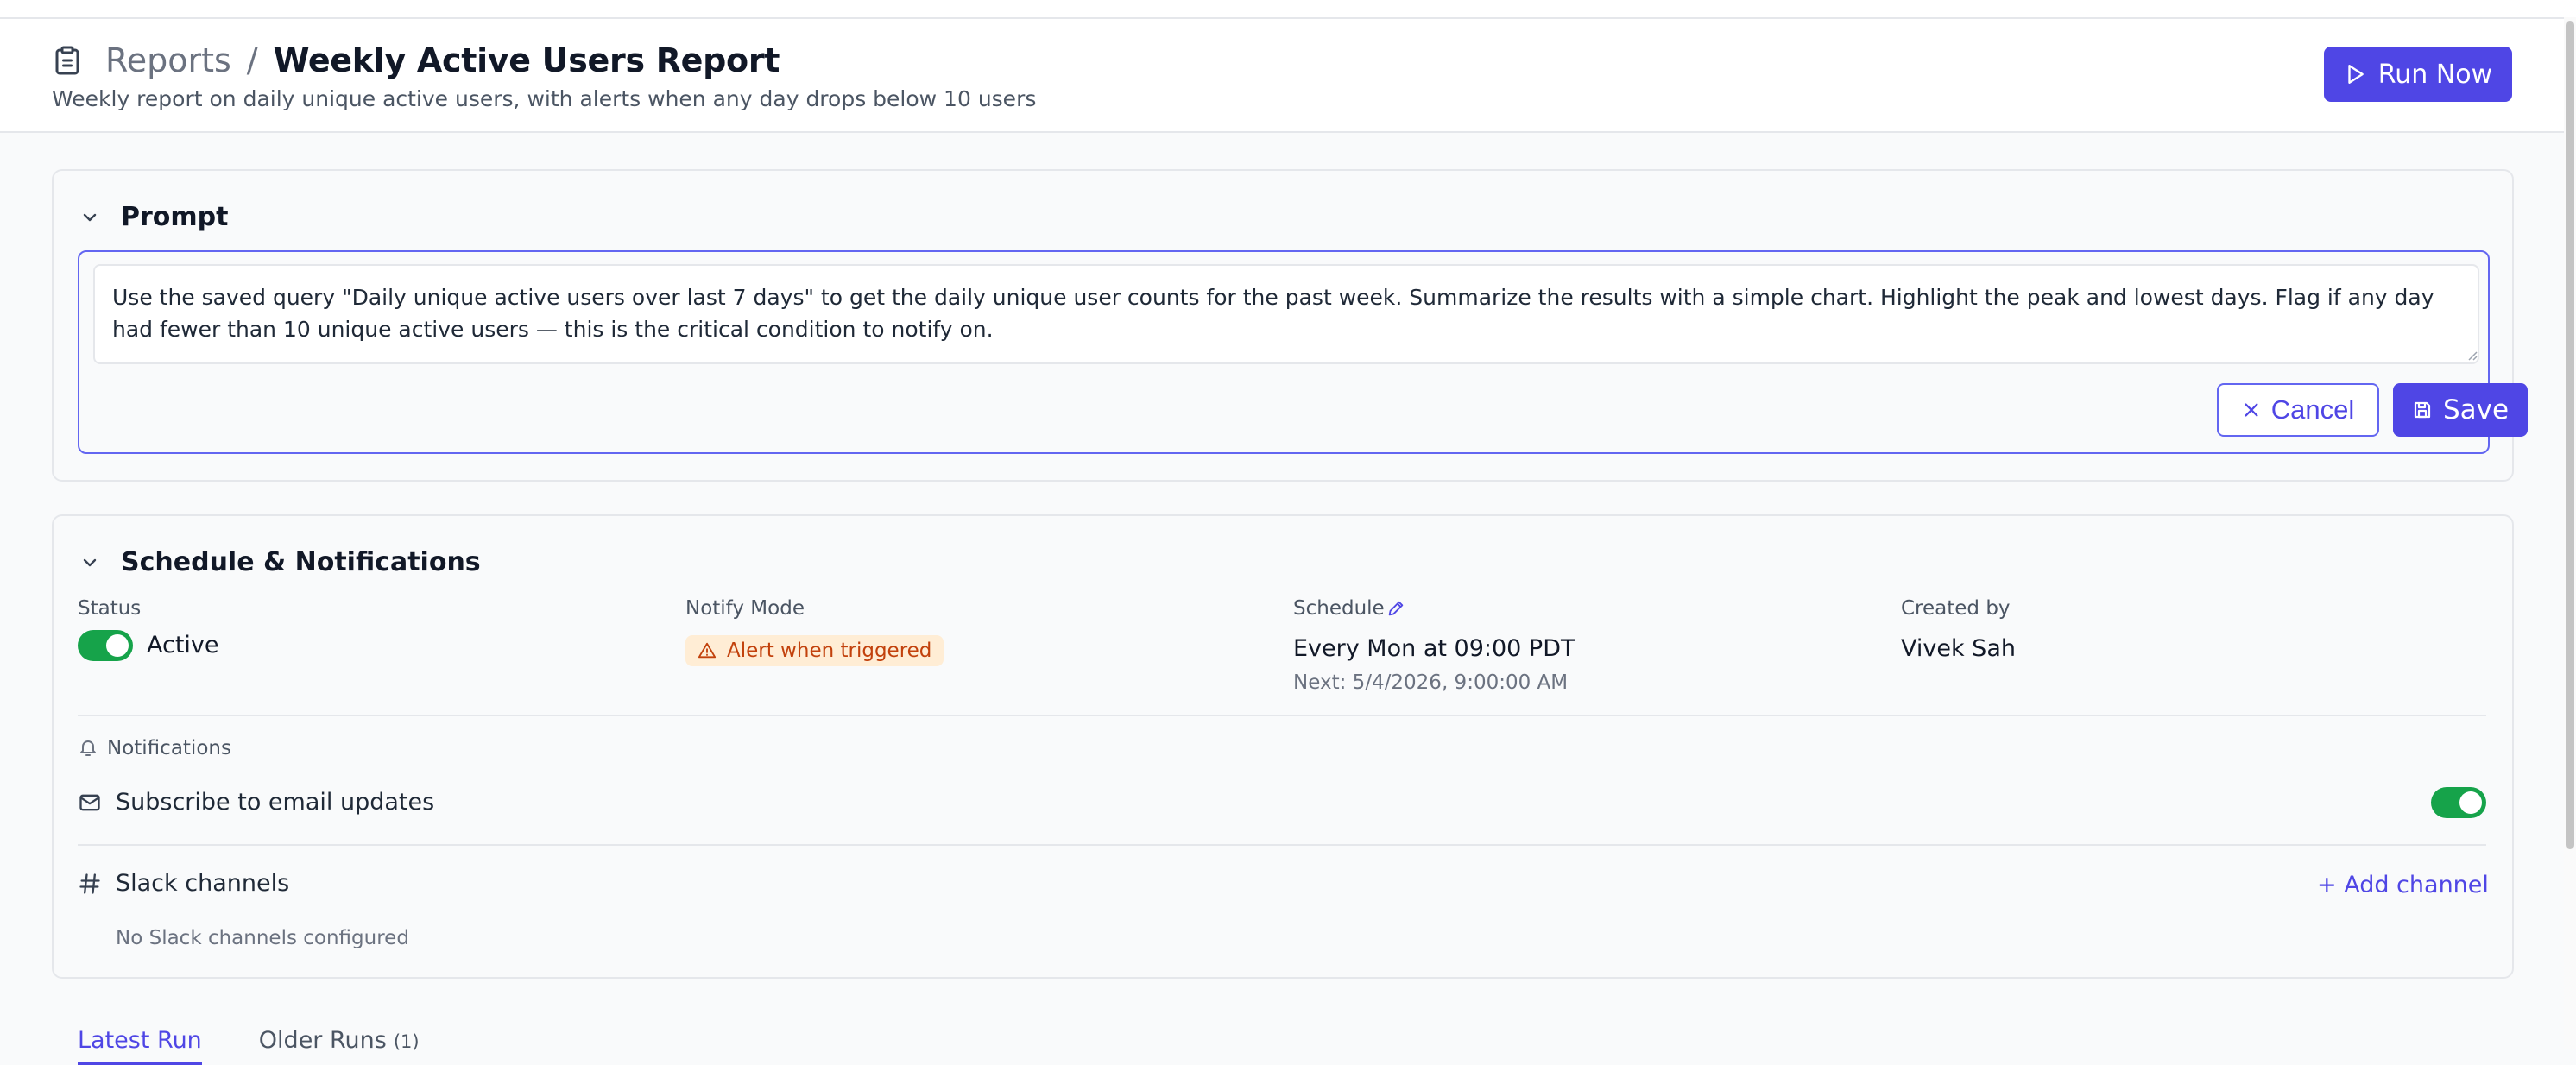  Describe the element at coordinates (2471, 354) in the screenshot. I see `resize-handle-icon` at that location.